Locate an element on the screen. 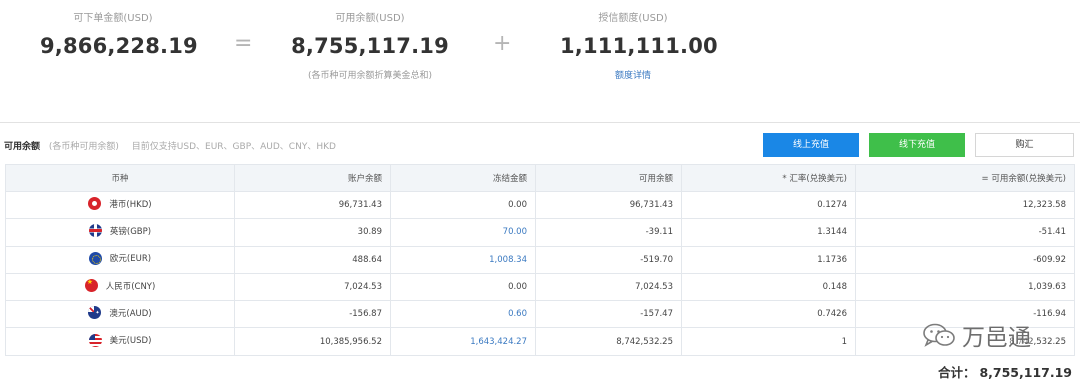 Image resolution: width=1080 pixels, height=384 pixels. offline-topup-button: 线下充值 is located at coordinates (917, 145).